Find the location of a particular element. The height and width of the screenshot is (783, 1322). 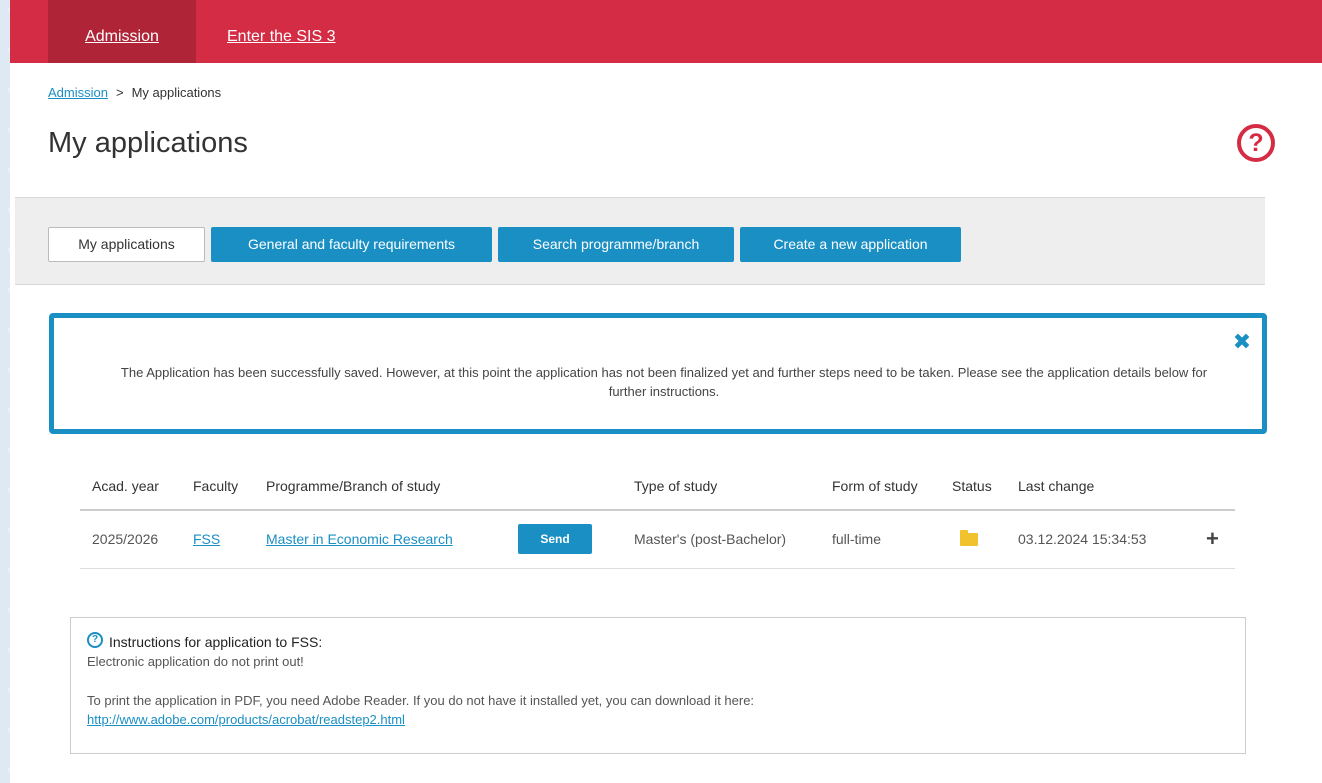

tab-search-programme: Search programme/branch is located at coordinates (616, 244).